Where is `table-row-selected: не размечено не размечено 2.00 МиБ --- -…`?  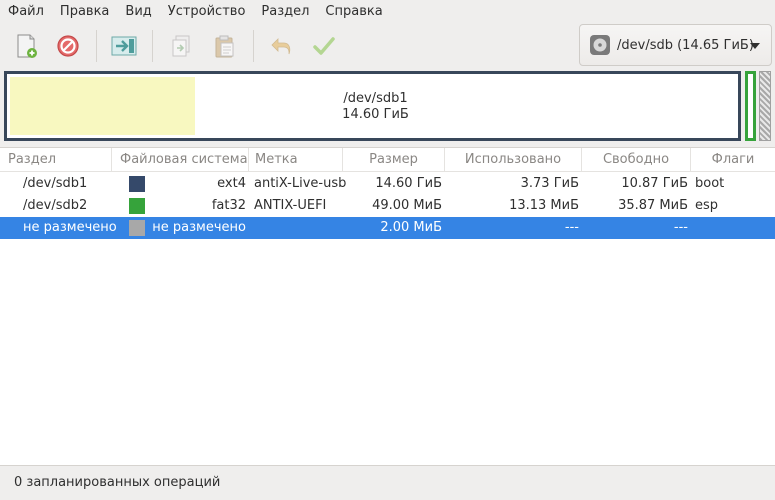
table-row-selected: не размечено не размечено 2.00 МиБ --- -… is located at coordinates (387, 228).